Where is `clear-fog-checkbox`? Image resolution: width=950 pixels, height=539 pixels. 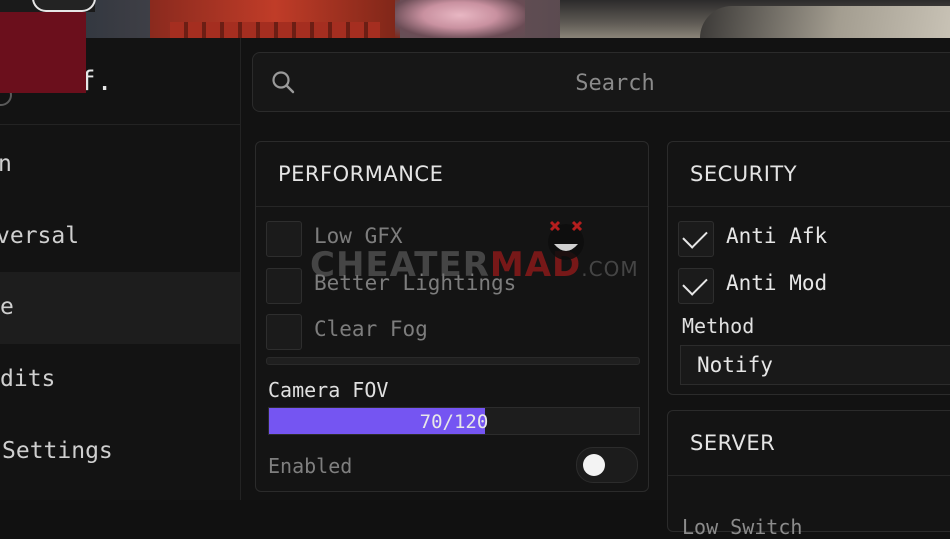 clear-fog-checkbox is located at coordinates (284, 332).